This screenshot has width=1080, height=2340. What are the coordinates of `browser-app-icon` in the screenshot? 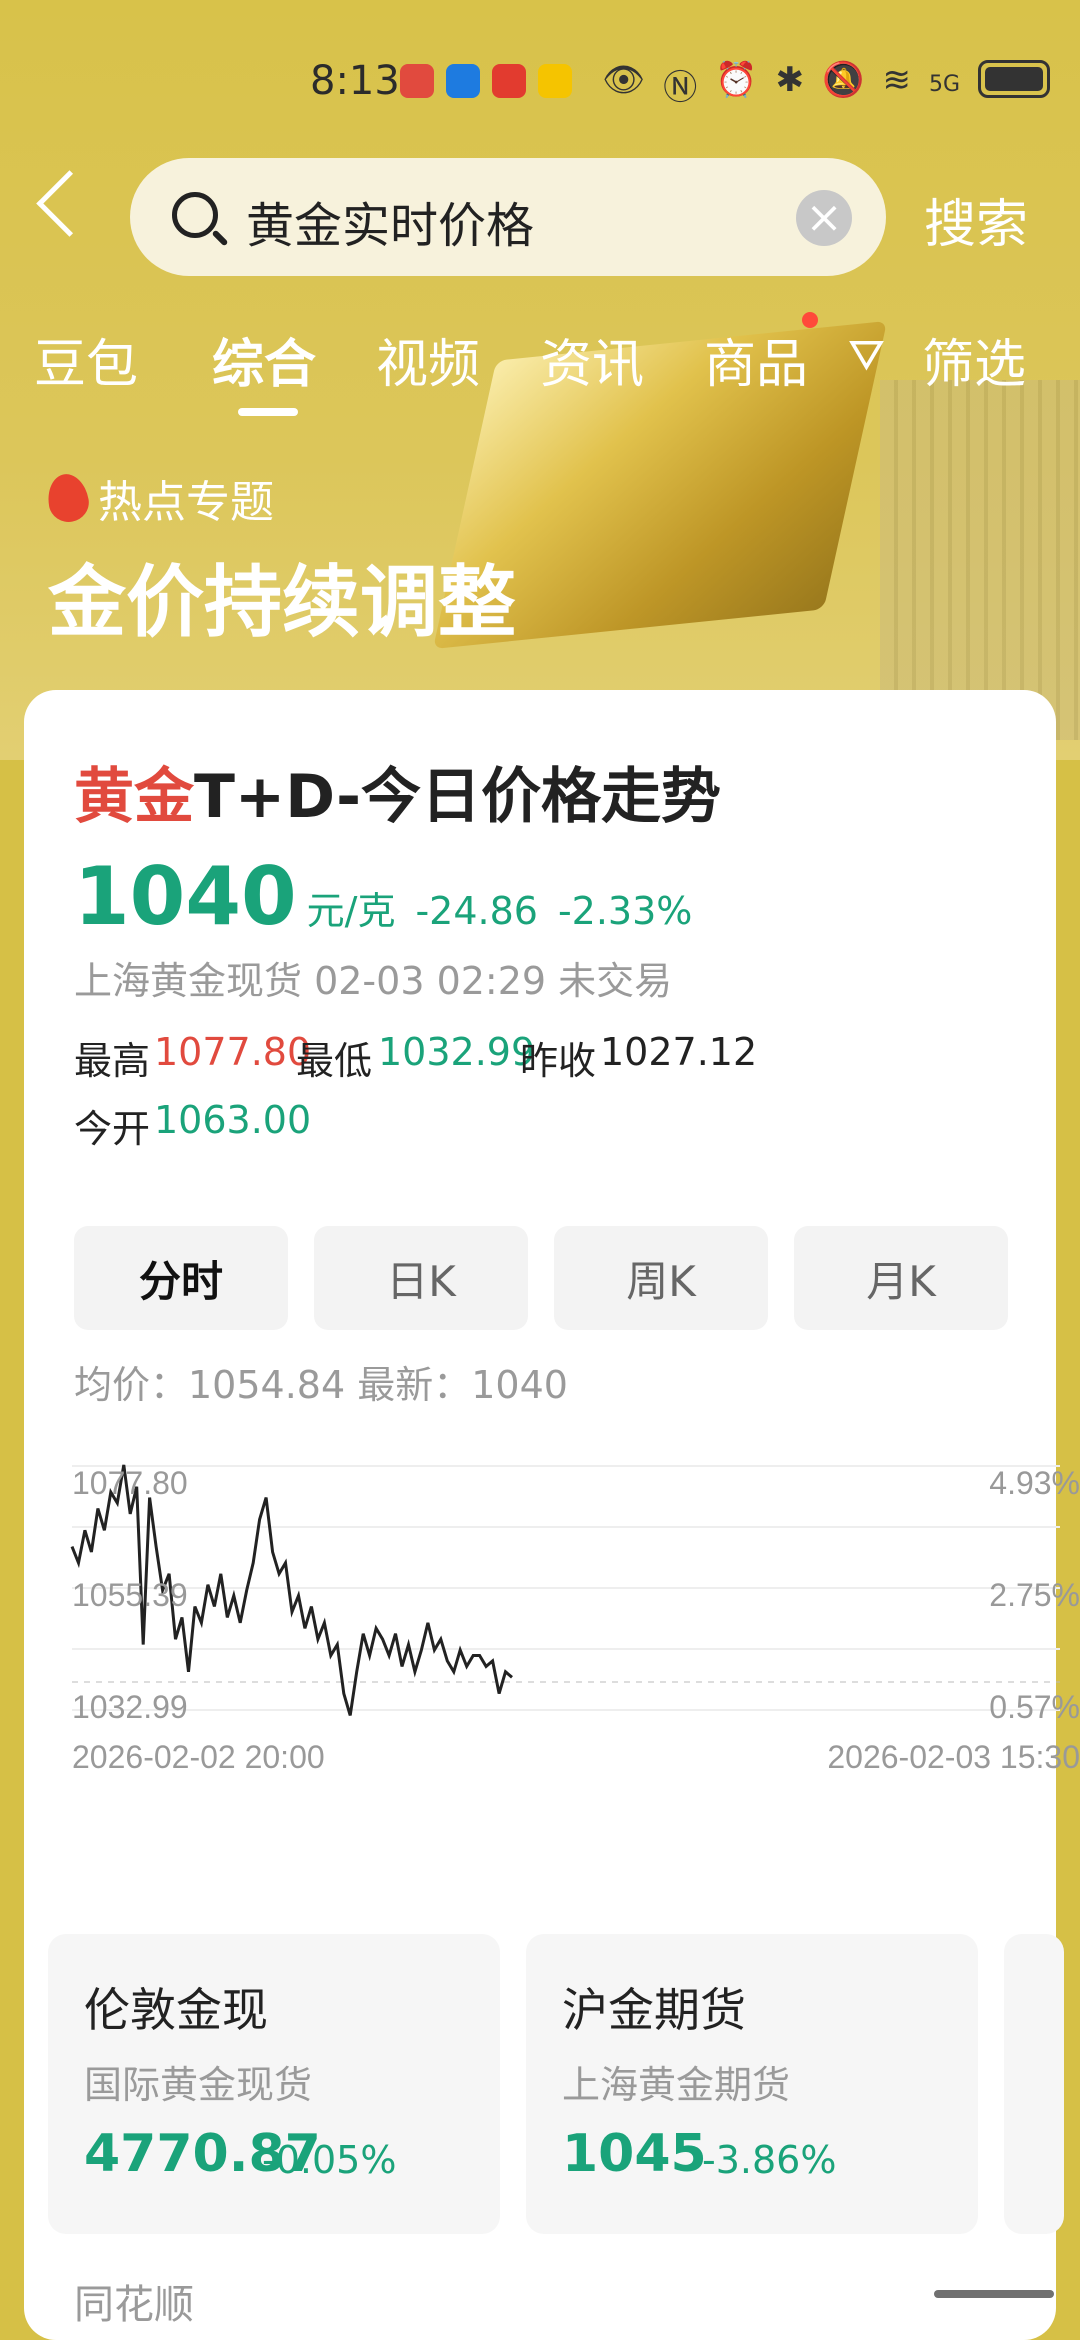 It's located at (463, 81).